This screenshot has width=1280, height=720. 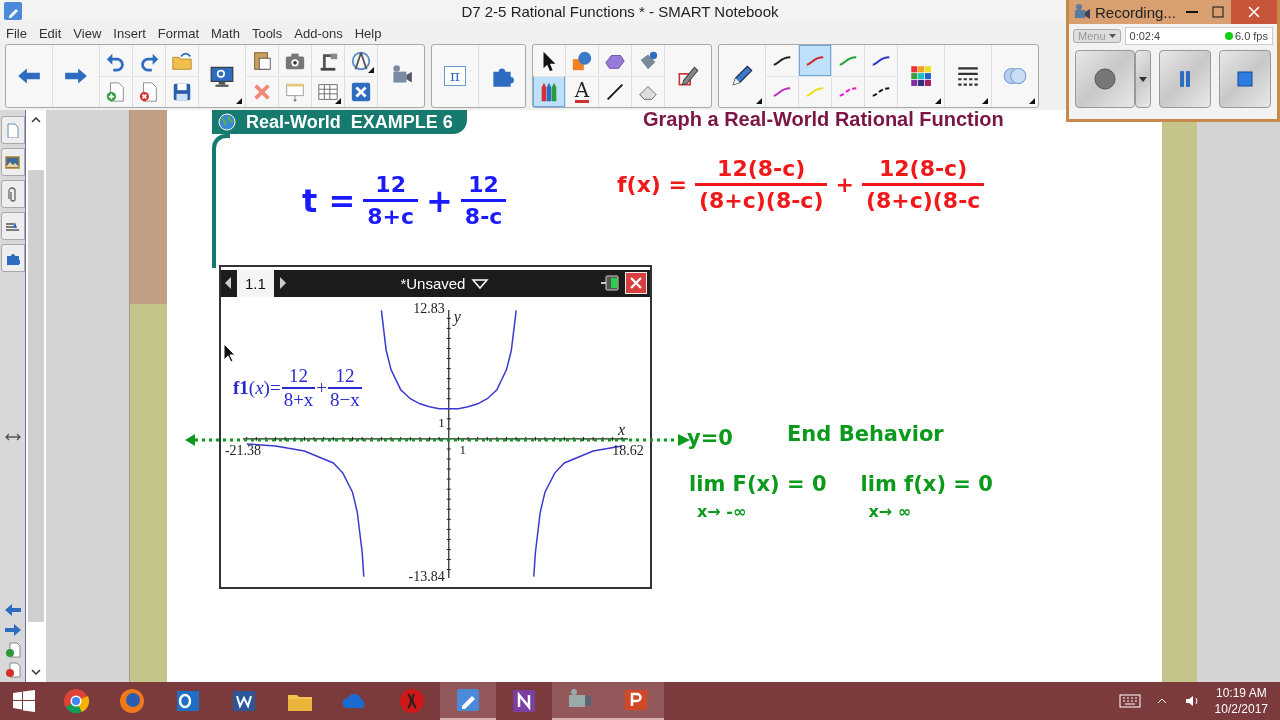 I want to click on gallery-icon, so click(x=12, y=162).